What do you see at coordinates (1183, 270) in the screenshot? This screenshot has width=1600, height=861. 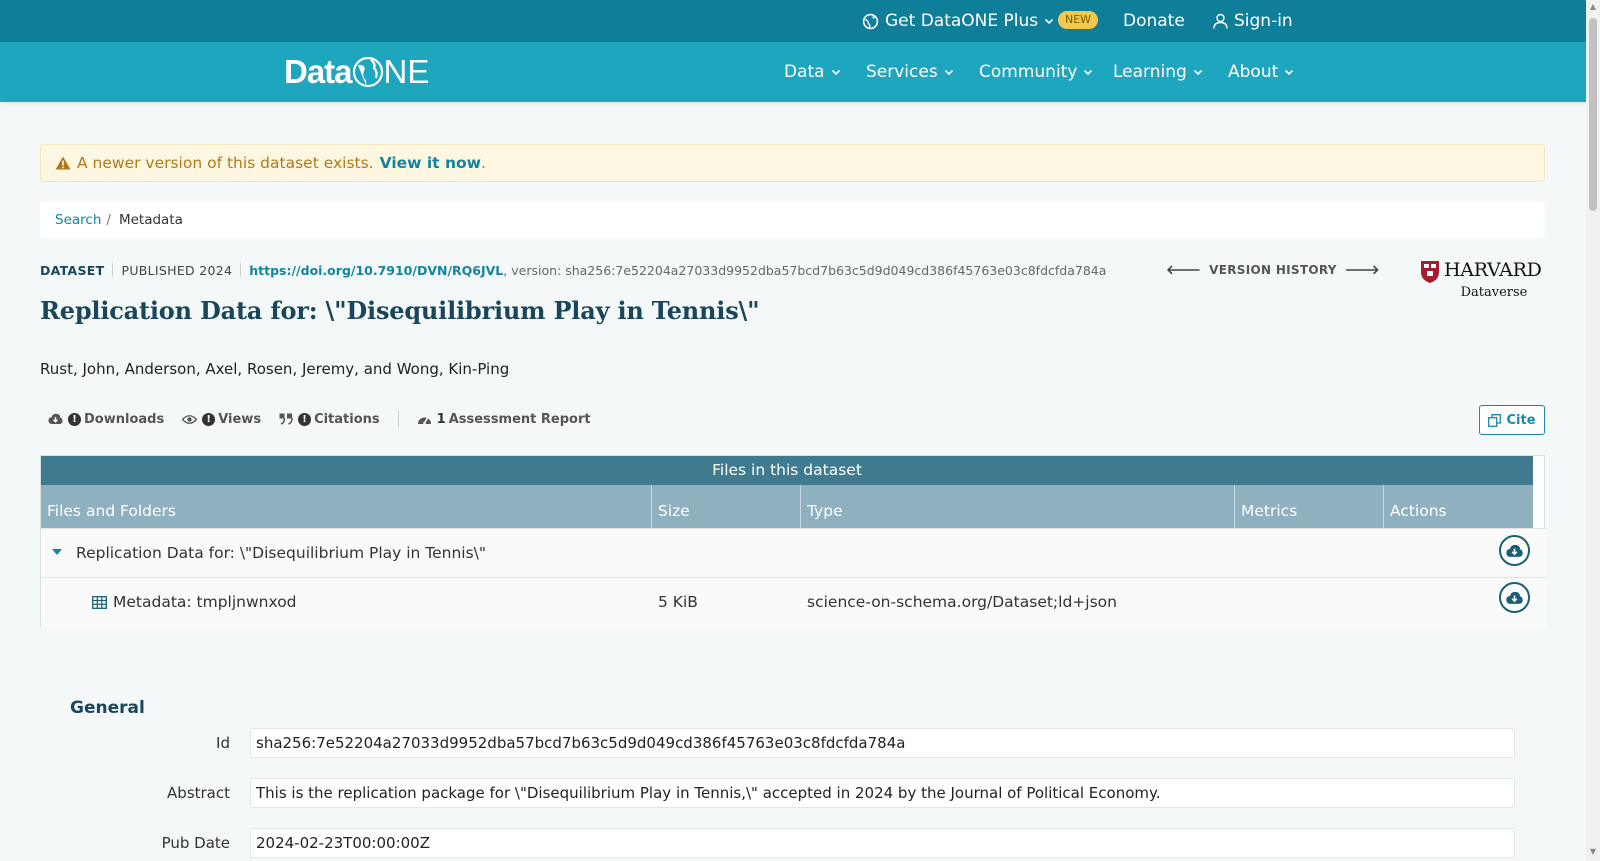 I see `previous-version-arrow-icon: 🡐` at bounding box center [1183, 270].